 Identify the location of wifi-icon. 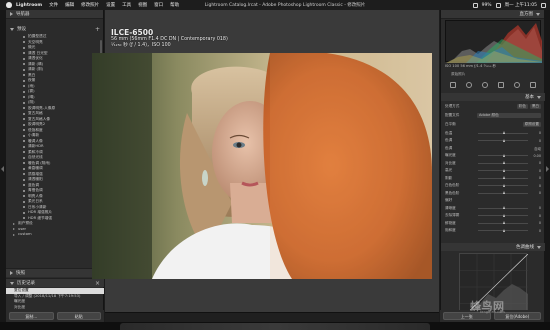
(475, 5).